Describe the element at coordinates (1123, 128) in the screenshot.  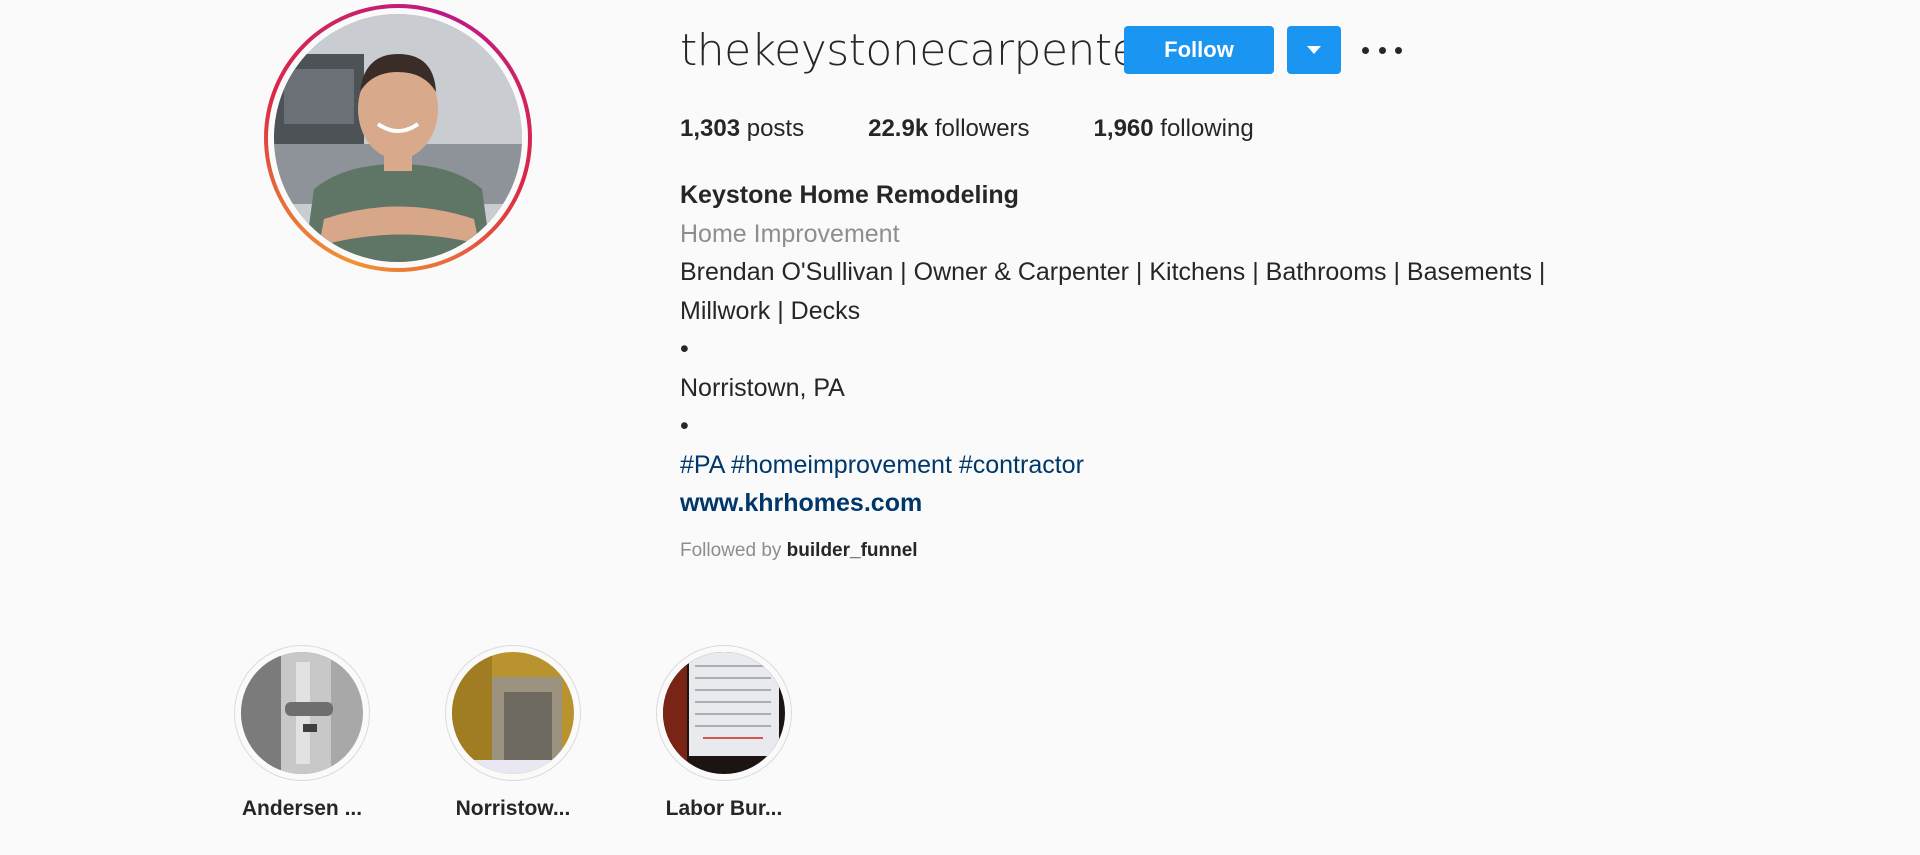
I see `following-count: 1,960` at that location.